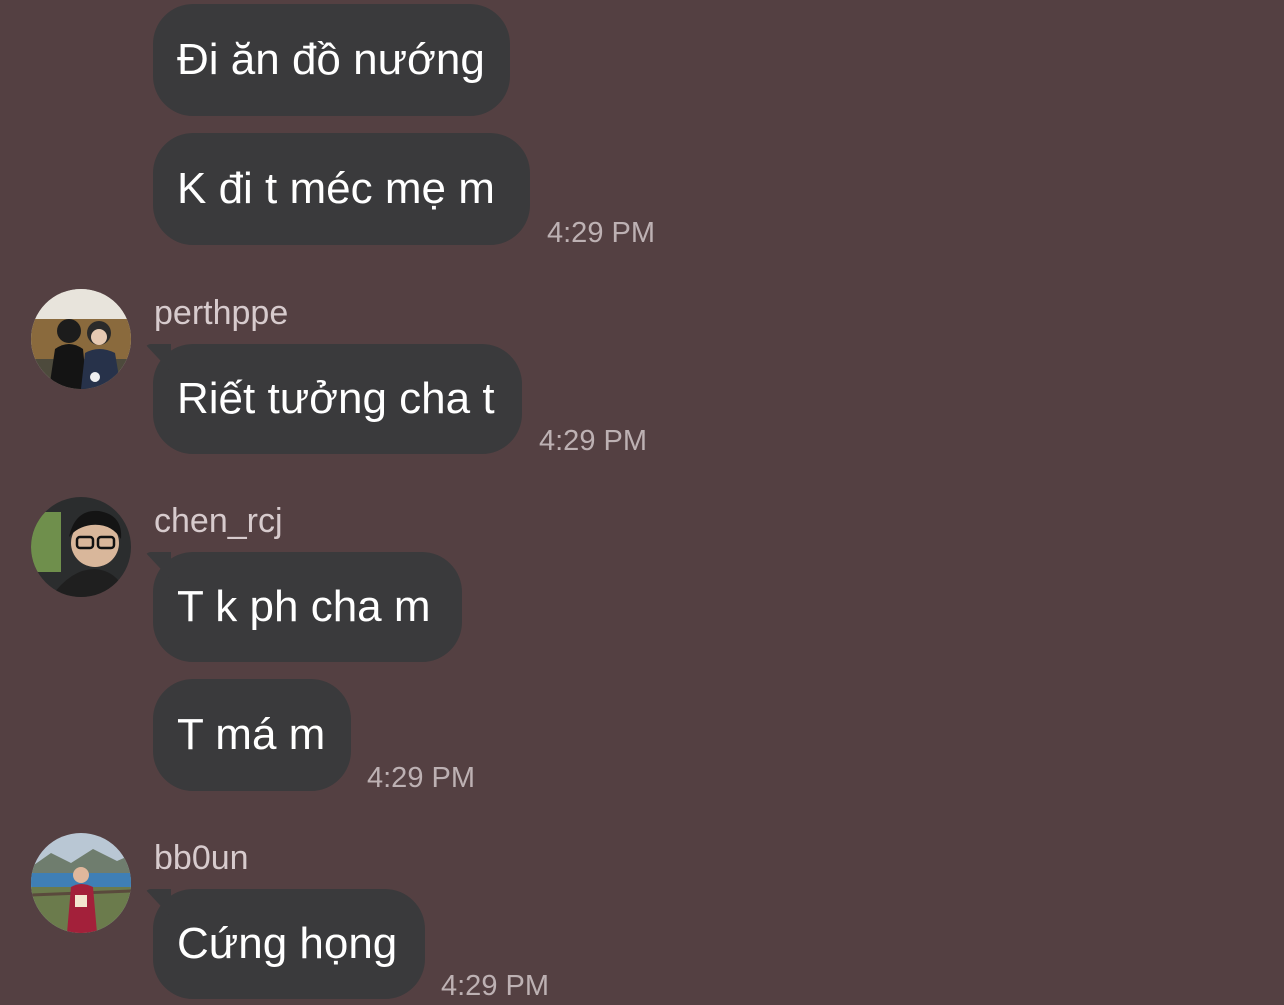 The width and height of the screenshot is (1284, 1005). I want to click on message-text: K đi t méc mẹ m, so click(336, 188).